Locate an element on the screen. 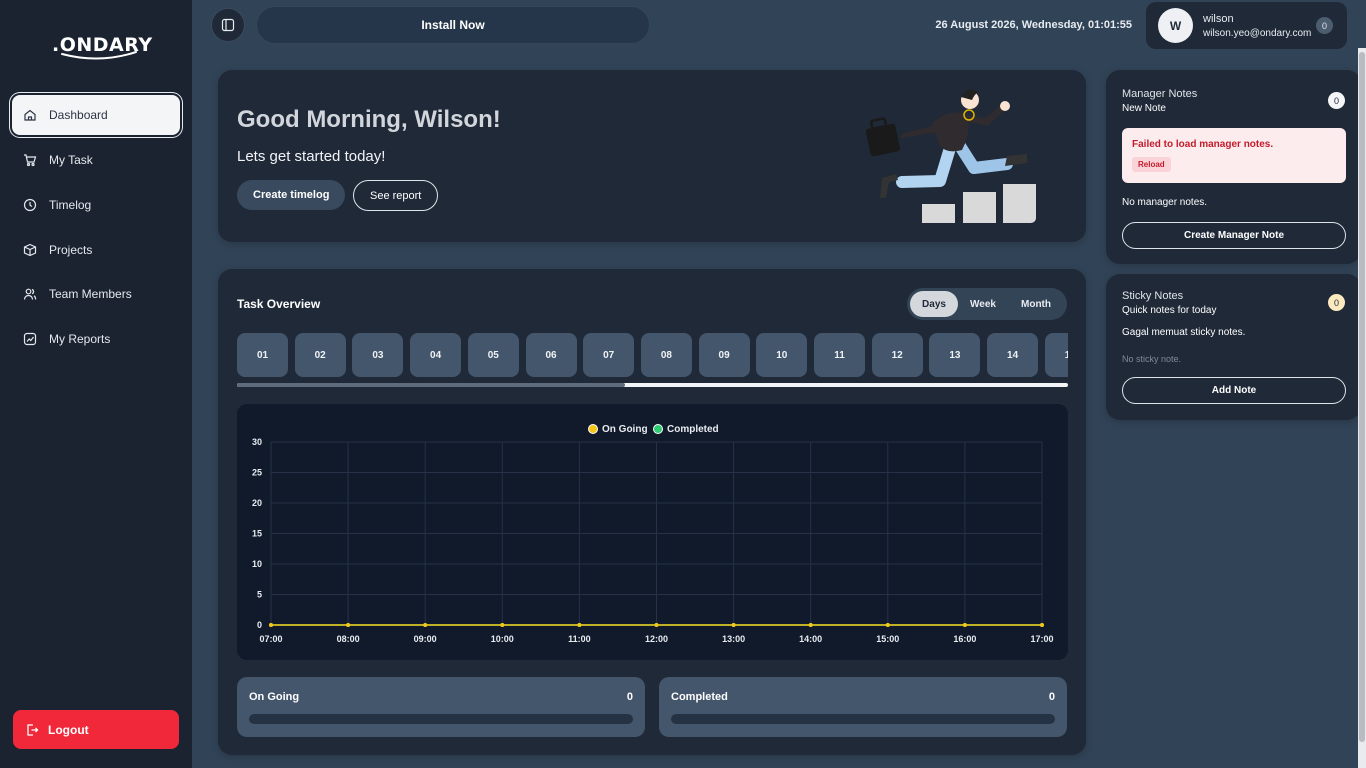  page-scrollbar is located at coordinates (1362, 408).